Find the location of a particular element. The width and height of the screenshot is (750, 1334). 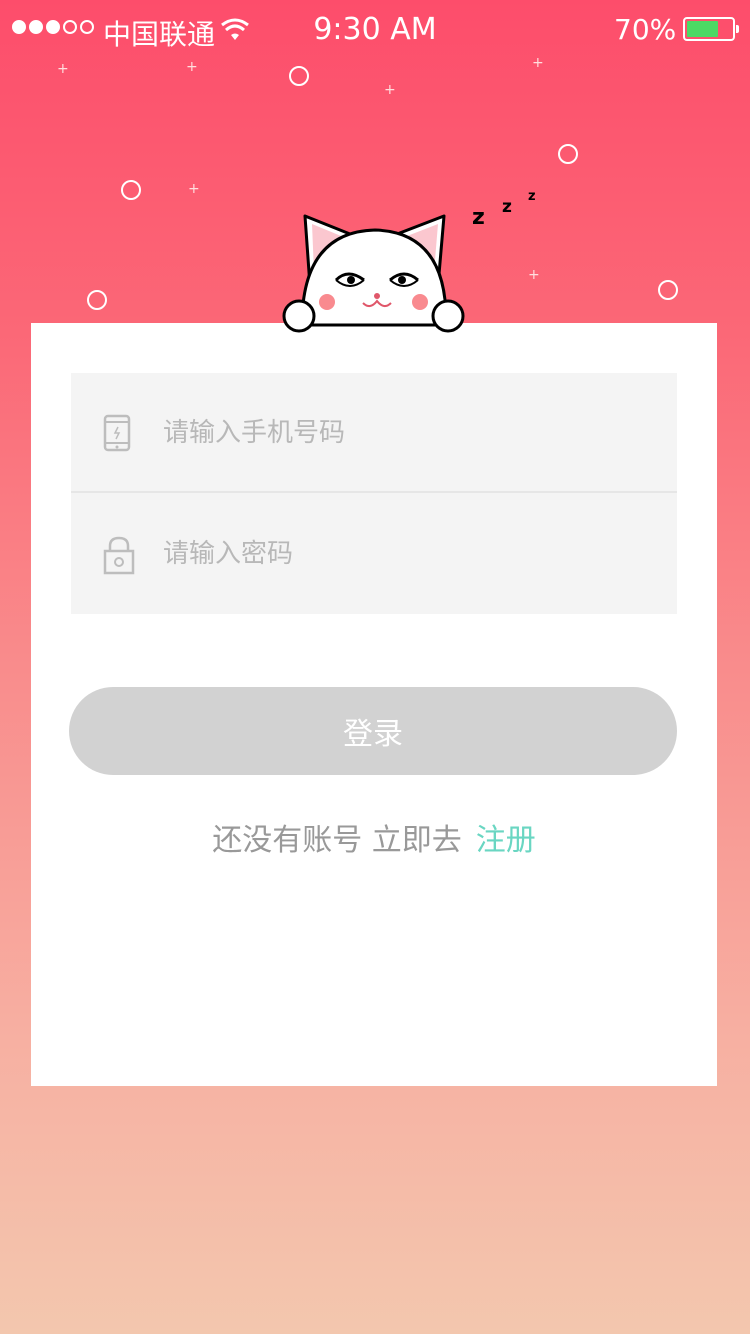

mobile-phone-icon is located at coordinates (117, 435).